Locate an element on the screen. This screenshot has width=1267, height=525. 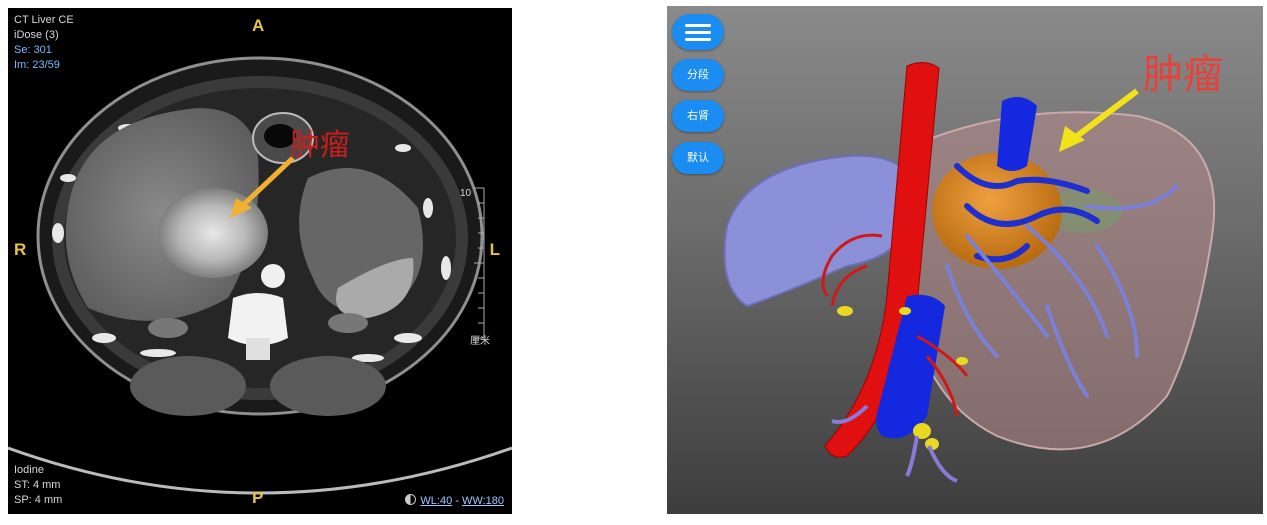
ct-slice-thickness: ST: 4 mm is located at coordinates (37, 485).